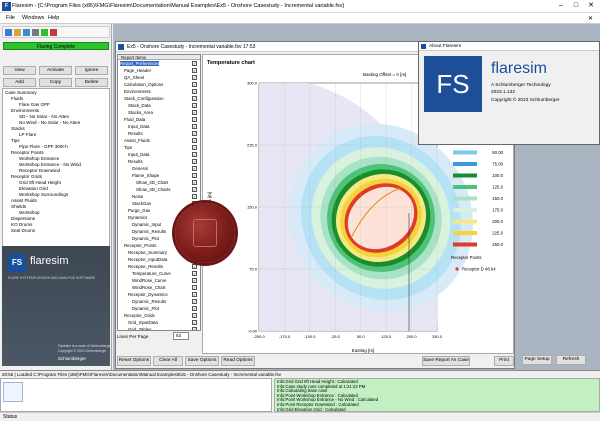 The width and height of the screenshot is (600, 421). What do you see at coordinates (19, 82) in the screenshot?
I see `add-button: Add` at bounding box center [19, 82].